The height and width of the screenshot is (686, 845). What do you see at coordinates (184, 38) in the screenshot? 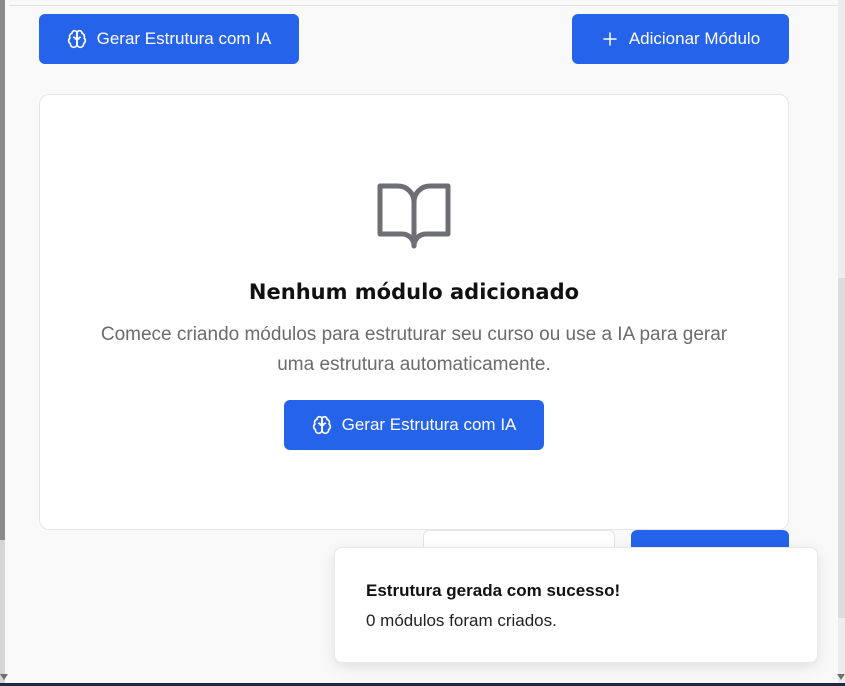
I see `generate-structure-ai-label: Gerar Estrutura com IA` at bounding box center [184, 38].